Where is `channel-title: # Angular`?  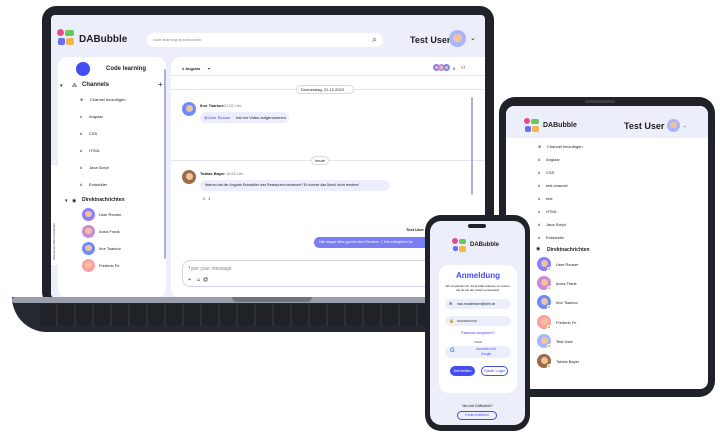 channel-title: # Angular is located at coordinates (191, 68).